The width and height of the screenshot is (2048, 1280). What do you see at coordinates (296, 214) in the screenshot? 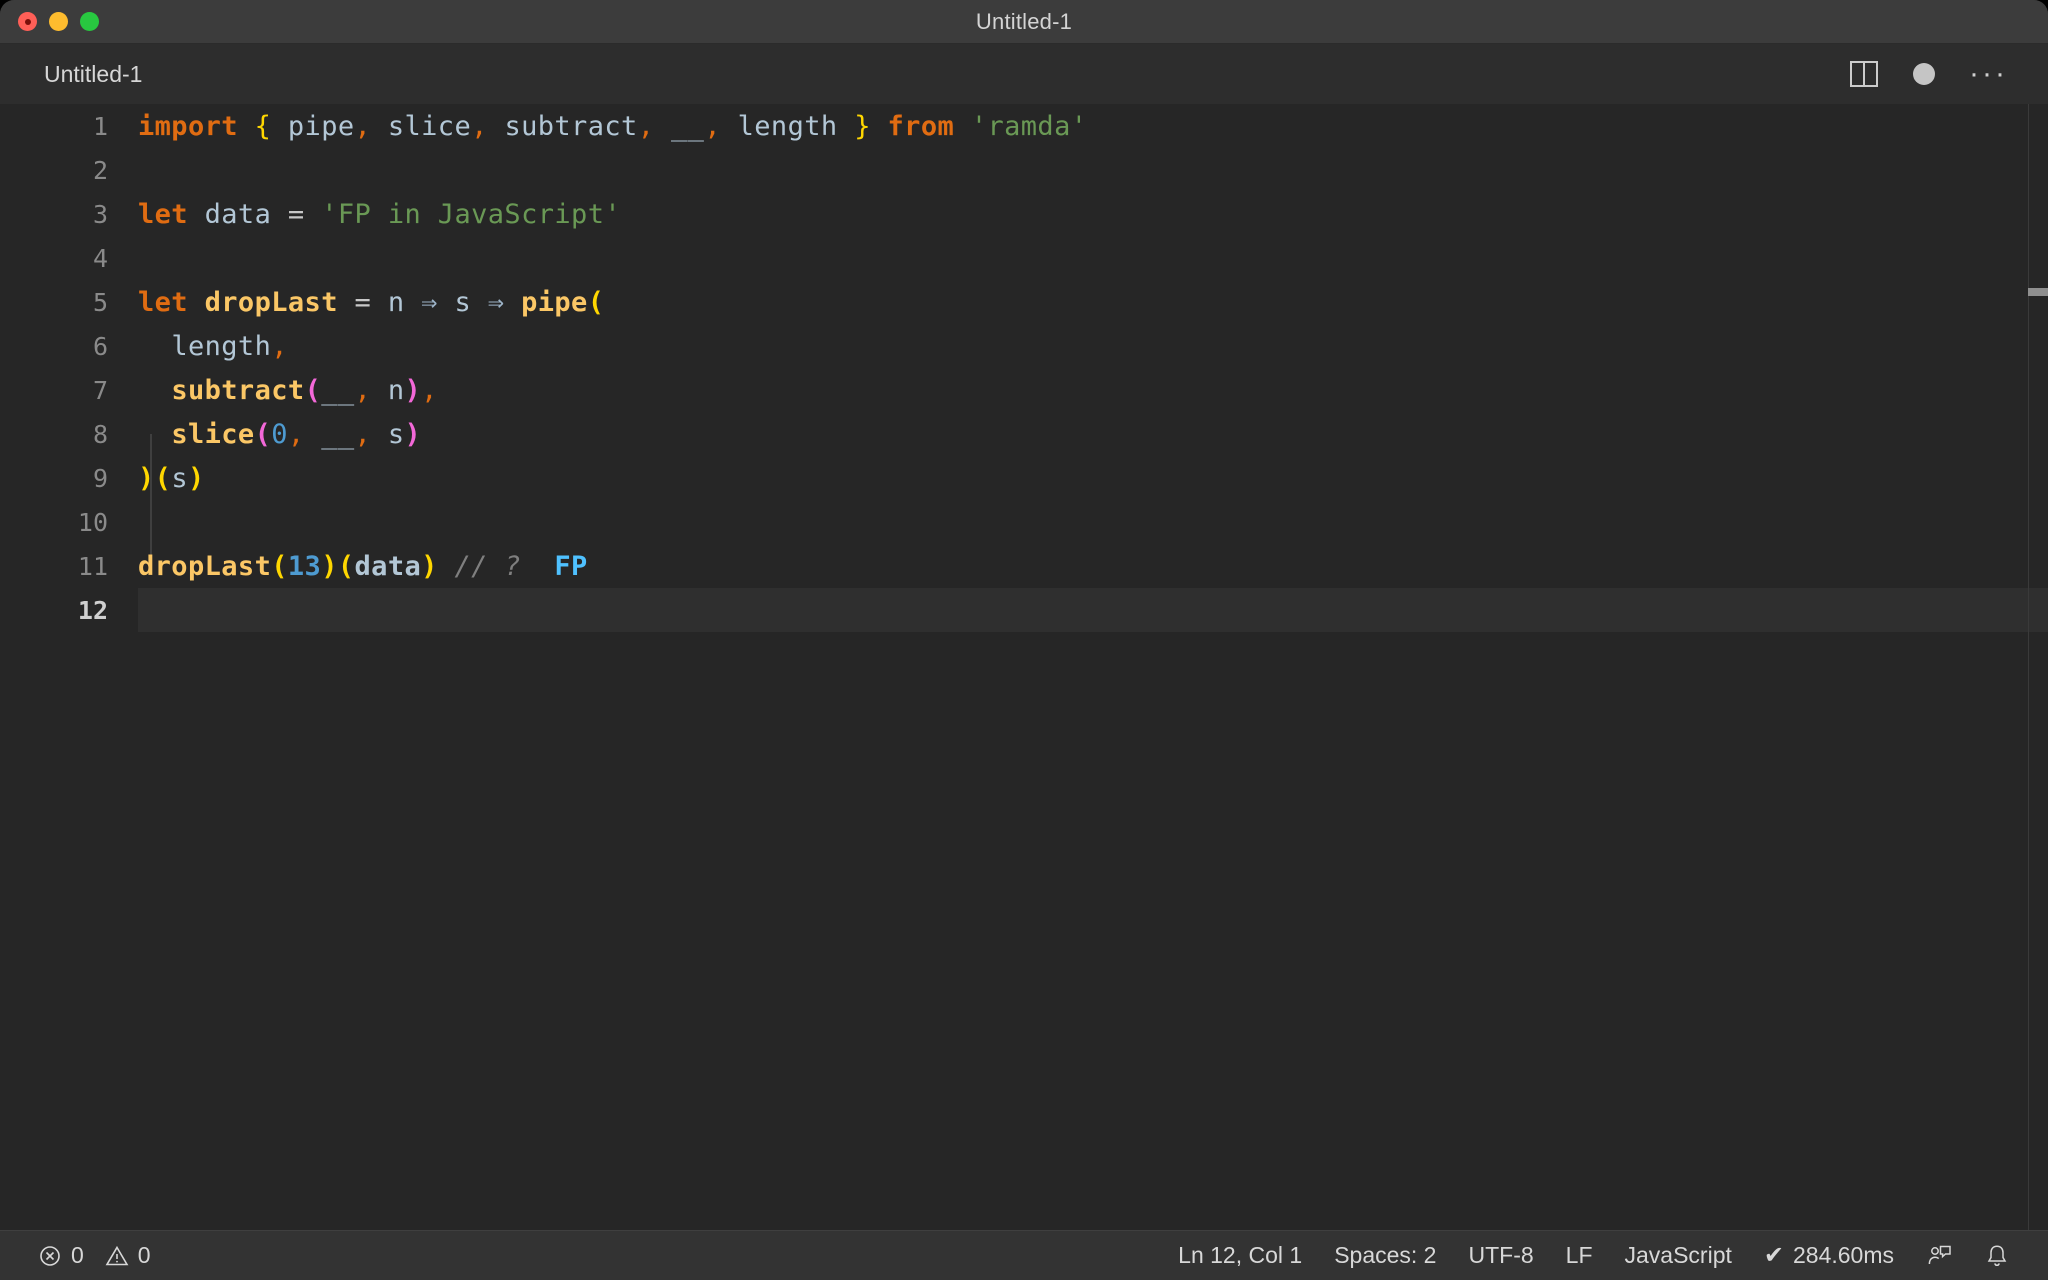
I see `token-operator: =` at bounding box center [296, 214].